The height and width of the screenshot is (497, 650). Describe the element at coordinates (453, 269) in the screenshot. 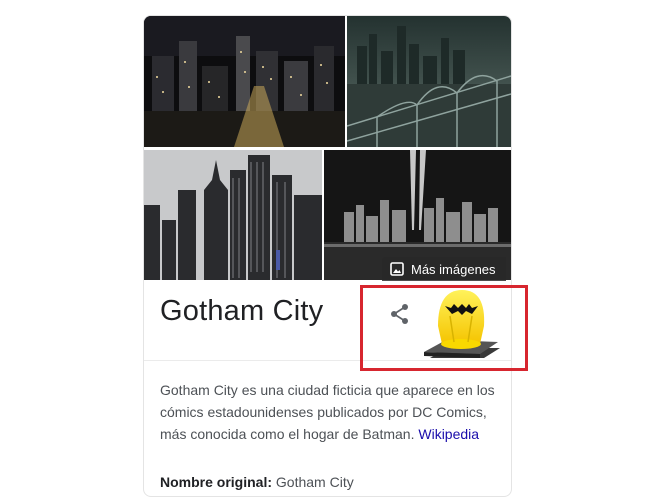

I see `more-images-label: Más imágenes` at that location.